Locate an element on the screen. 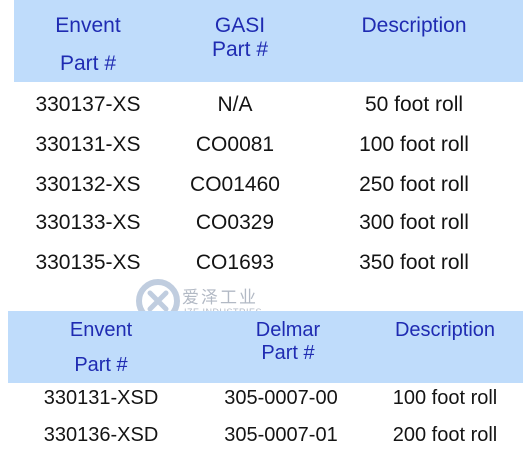  table1-header-envent: Envent Part # is located at coordinates (88, 44).